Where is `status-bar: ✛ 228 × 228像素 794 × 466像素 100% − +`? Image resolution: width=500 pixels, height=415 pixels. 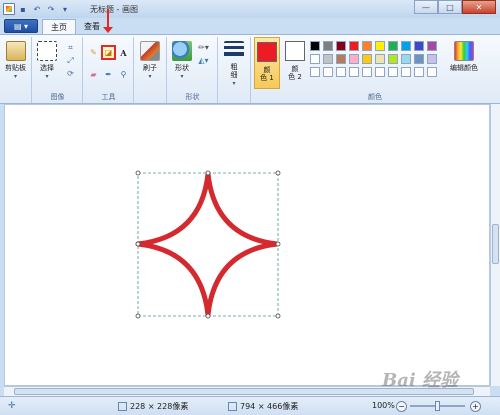
status-bar: ✛ 228 × 228像素 794 × 466像素 100% − + is located at coordinates (250, 405).